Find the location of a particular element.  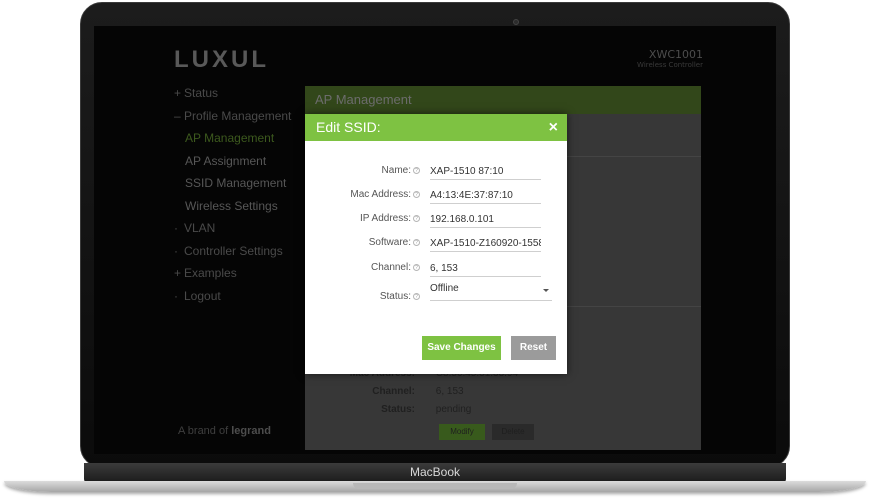

label-text: Name: is located at coordinates (396, 170).